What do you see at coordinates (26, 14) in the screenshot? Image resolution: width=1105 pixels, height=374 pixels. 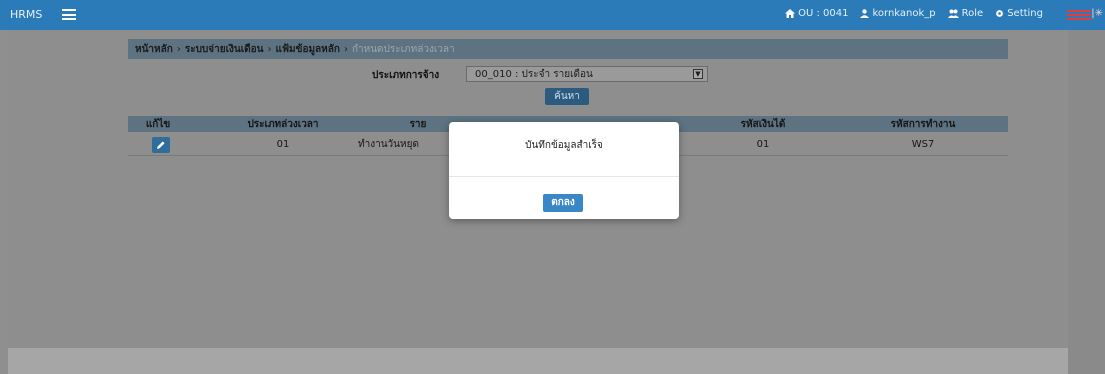 I see `app-brand: HRMS` at bounding box center [26, 14].